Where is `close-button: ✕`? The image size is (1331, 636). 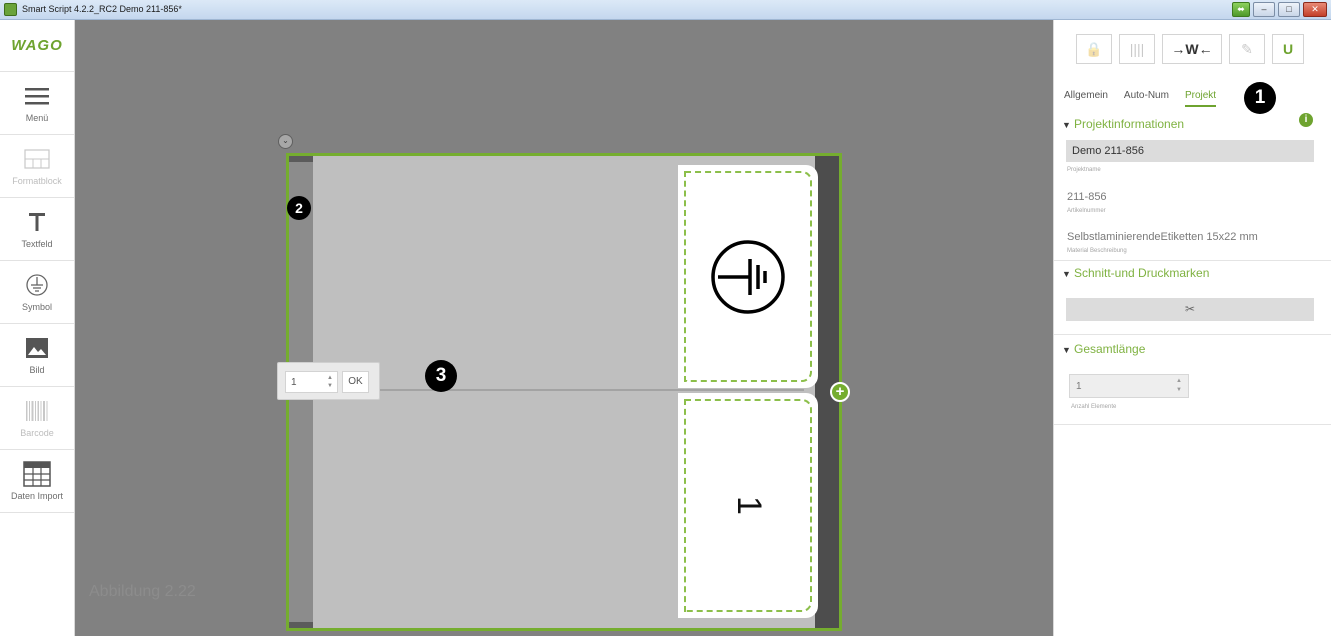 close-button: ✕ is located at coordinates (1315, 9).